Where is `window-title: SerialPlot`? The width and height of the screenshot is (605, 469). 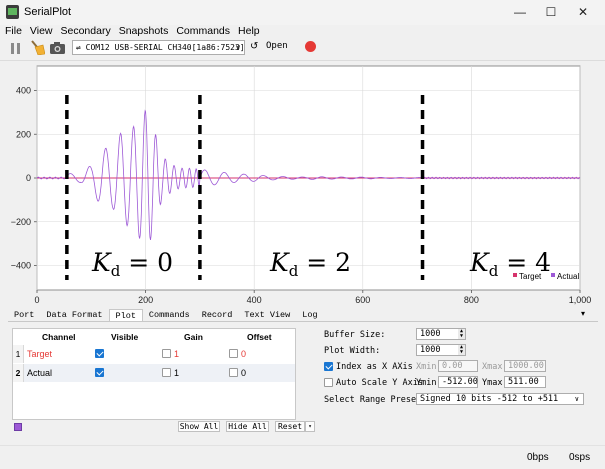
window-title: SerialPlot is located at coordinates (48, 12).